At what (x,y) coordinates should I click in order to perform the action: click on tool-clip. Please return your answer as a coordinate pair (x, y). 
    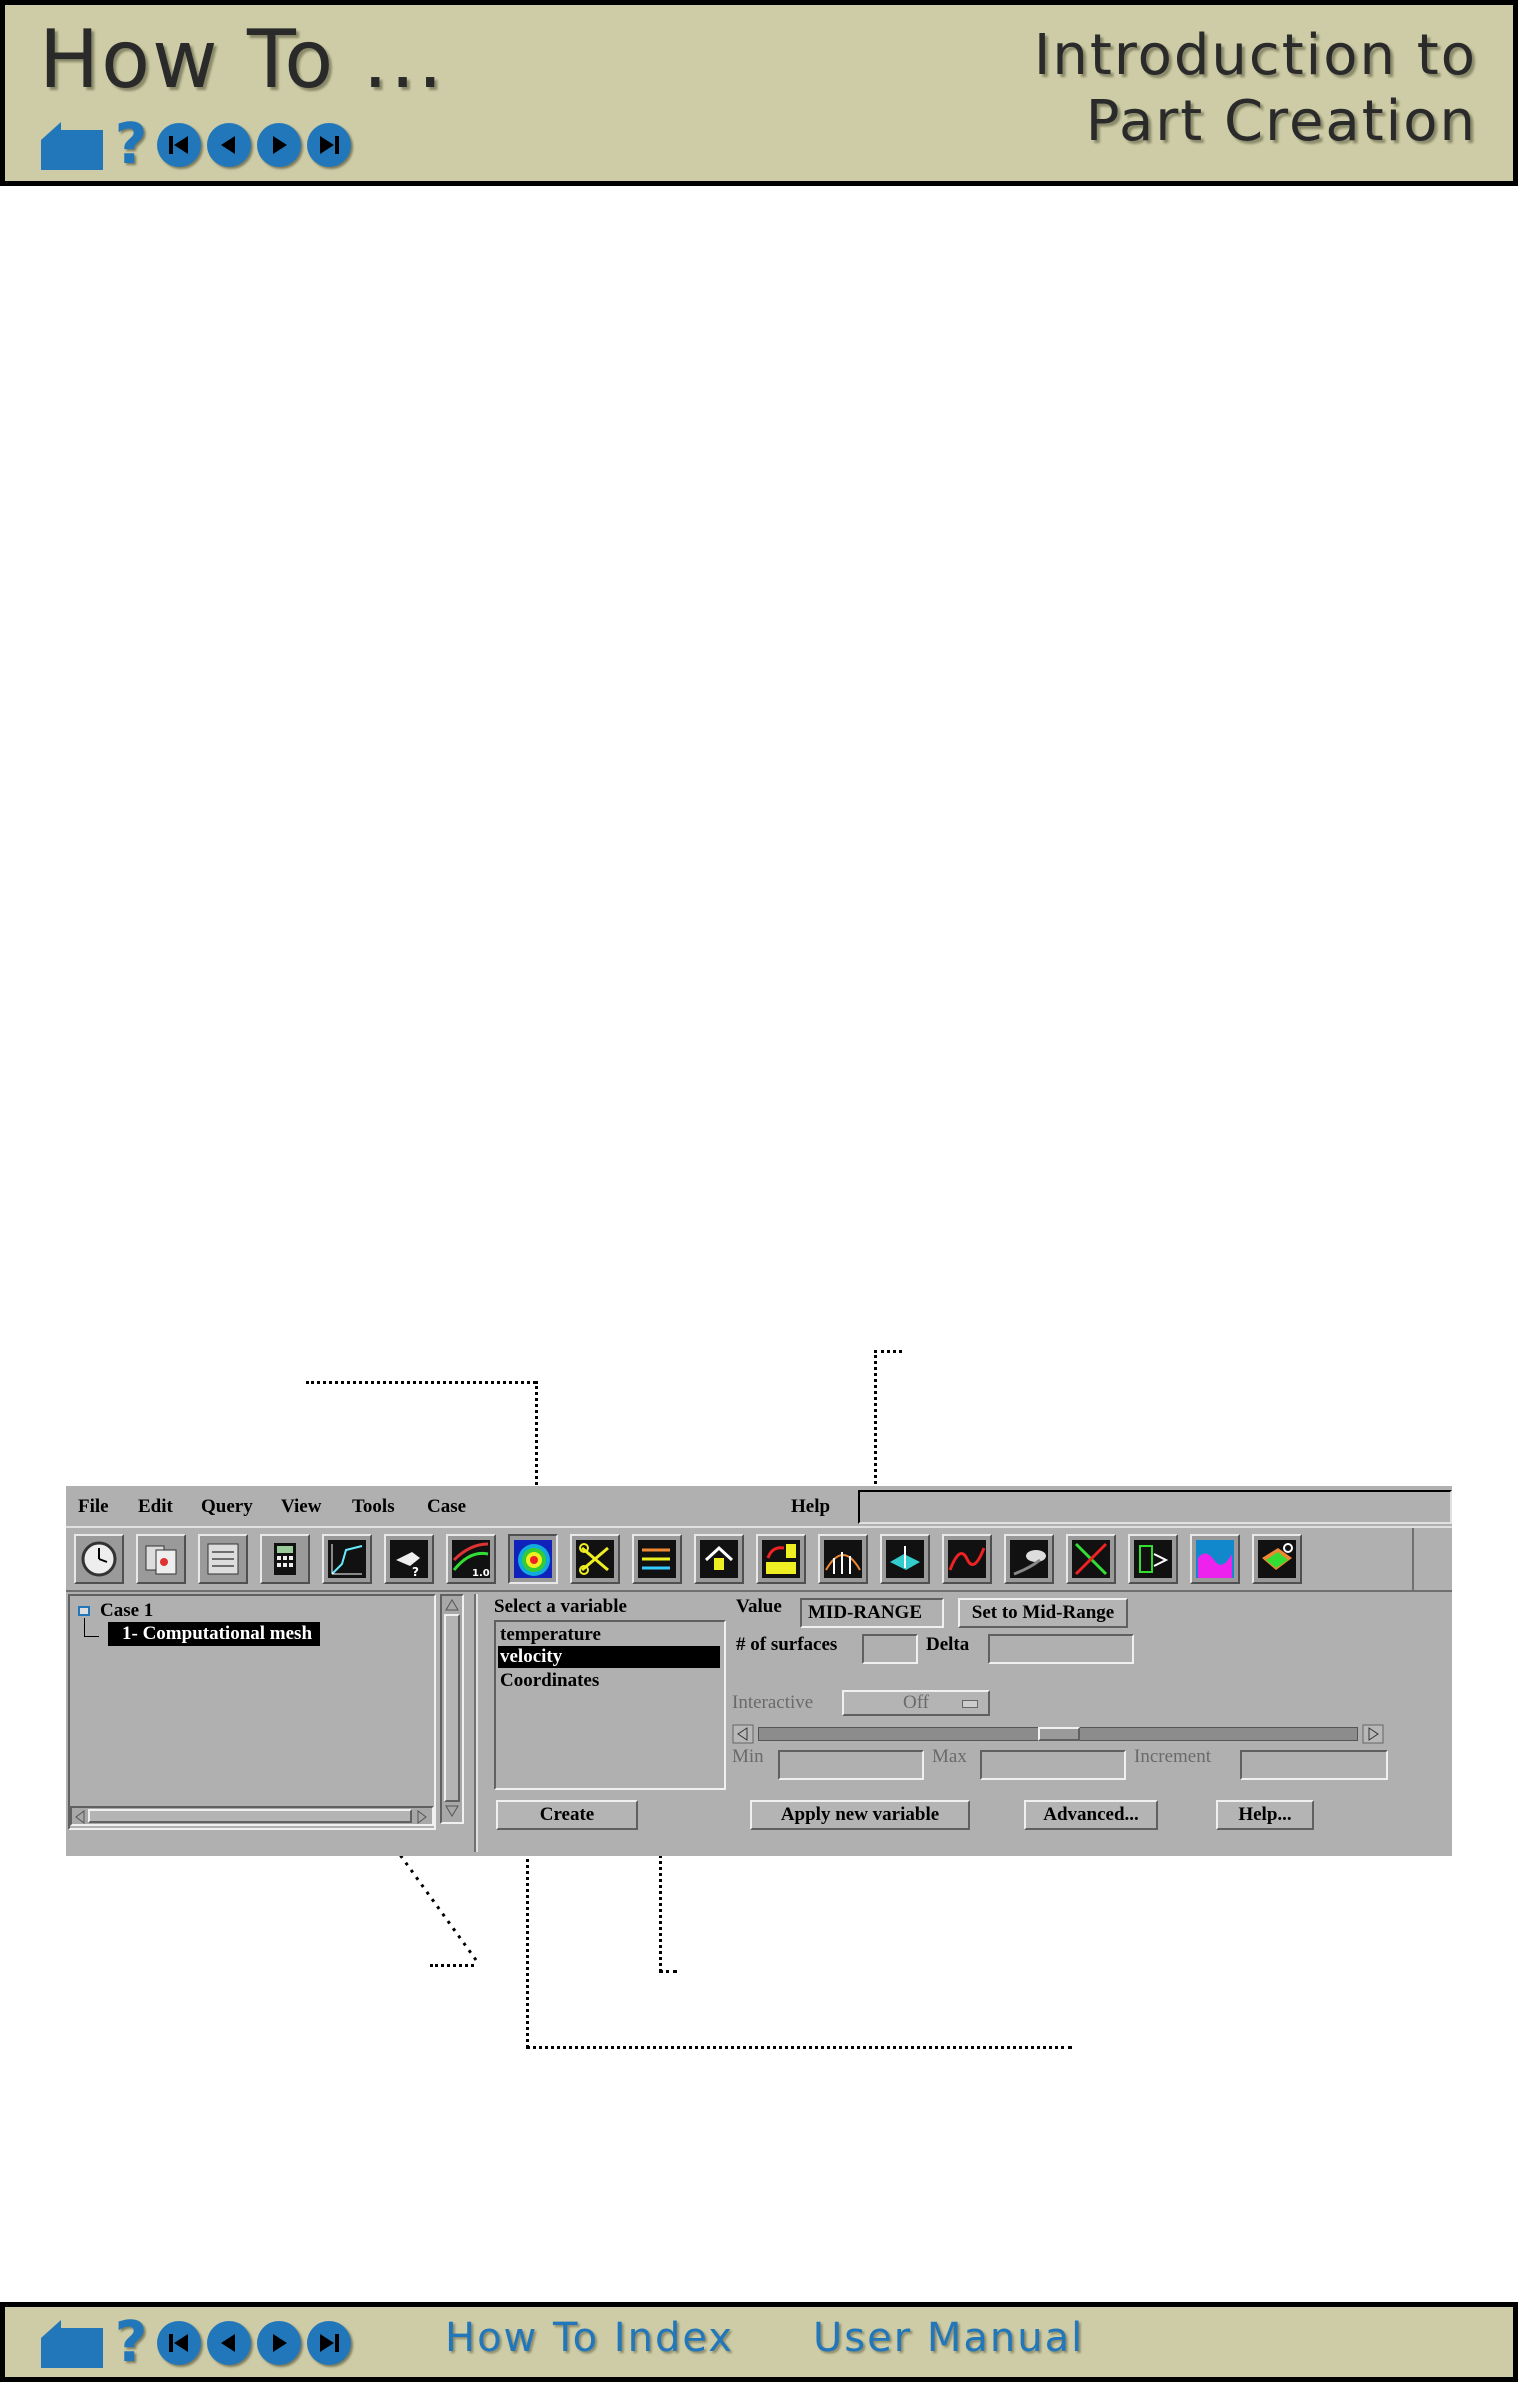
    Looking at the image, I should click on (595, 1559).